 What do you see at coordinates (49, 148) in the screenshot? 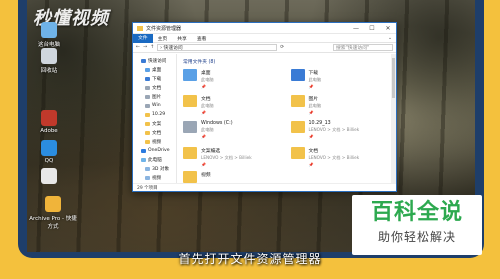
I see `qq-icon` at bounding box center [49, 148].